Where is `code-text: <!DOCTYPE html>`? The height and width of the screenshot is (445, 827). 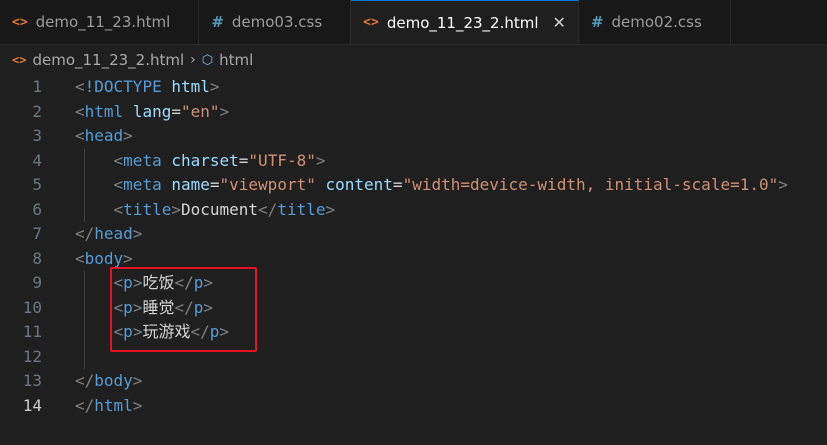 code-text: <!DOCTYPE html> is located at coordinates (147, 87).